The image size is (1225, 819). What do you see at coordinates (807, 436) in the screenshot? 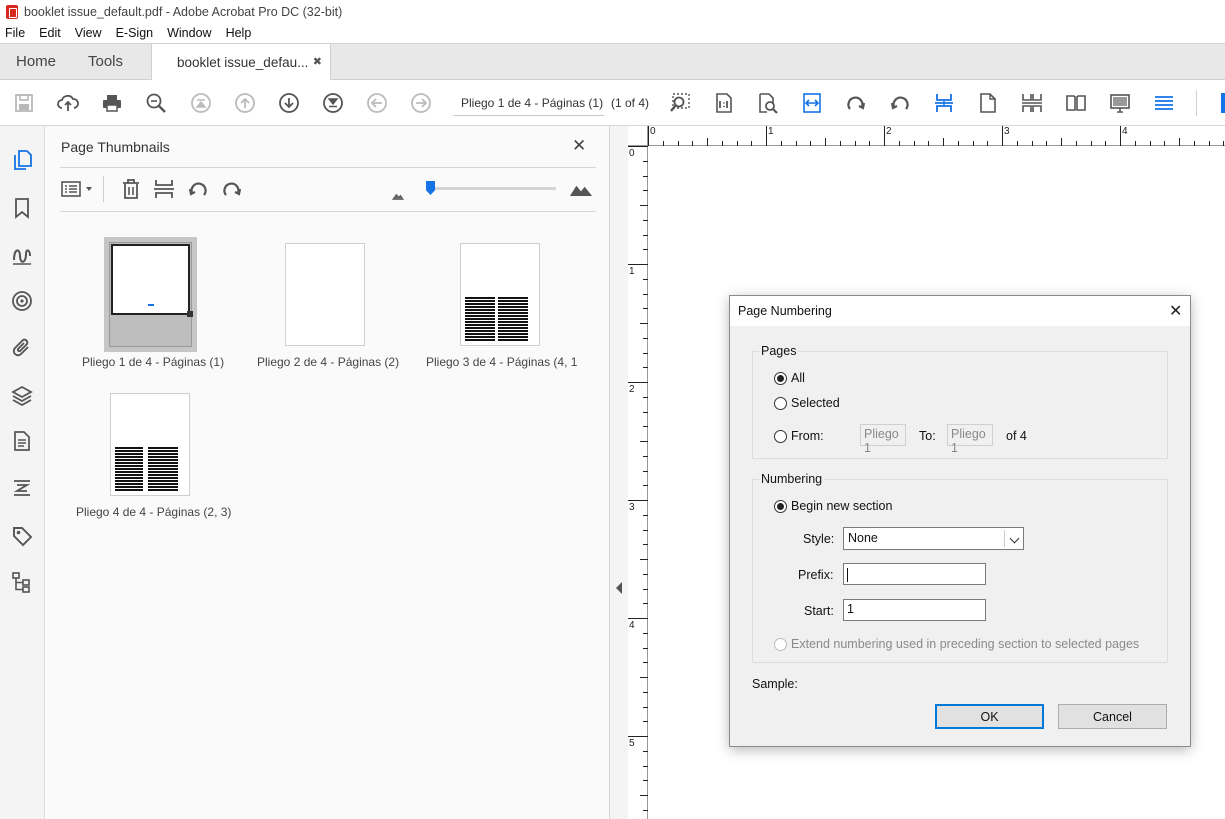
I see `radio-from-label: From:` at bounding box center [807, 436].